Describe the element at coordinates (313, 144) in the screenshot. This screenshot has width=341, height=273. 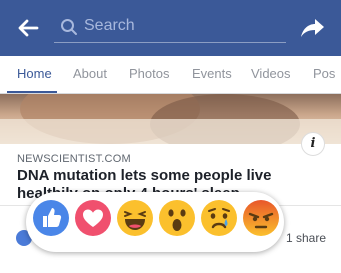
I see `info-icon: i` at that location.